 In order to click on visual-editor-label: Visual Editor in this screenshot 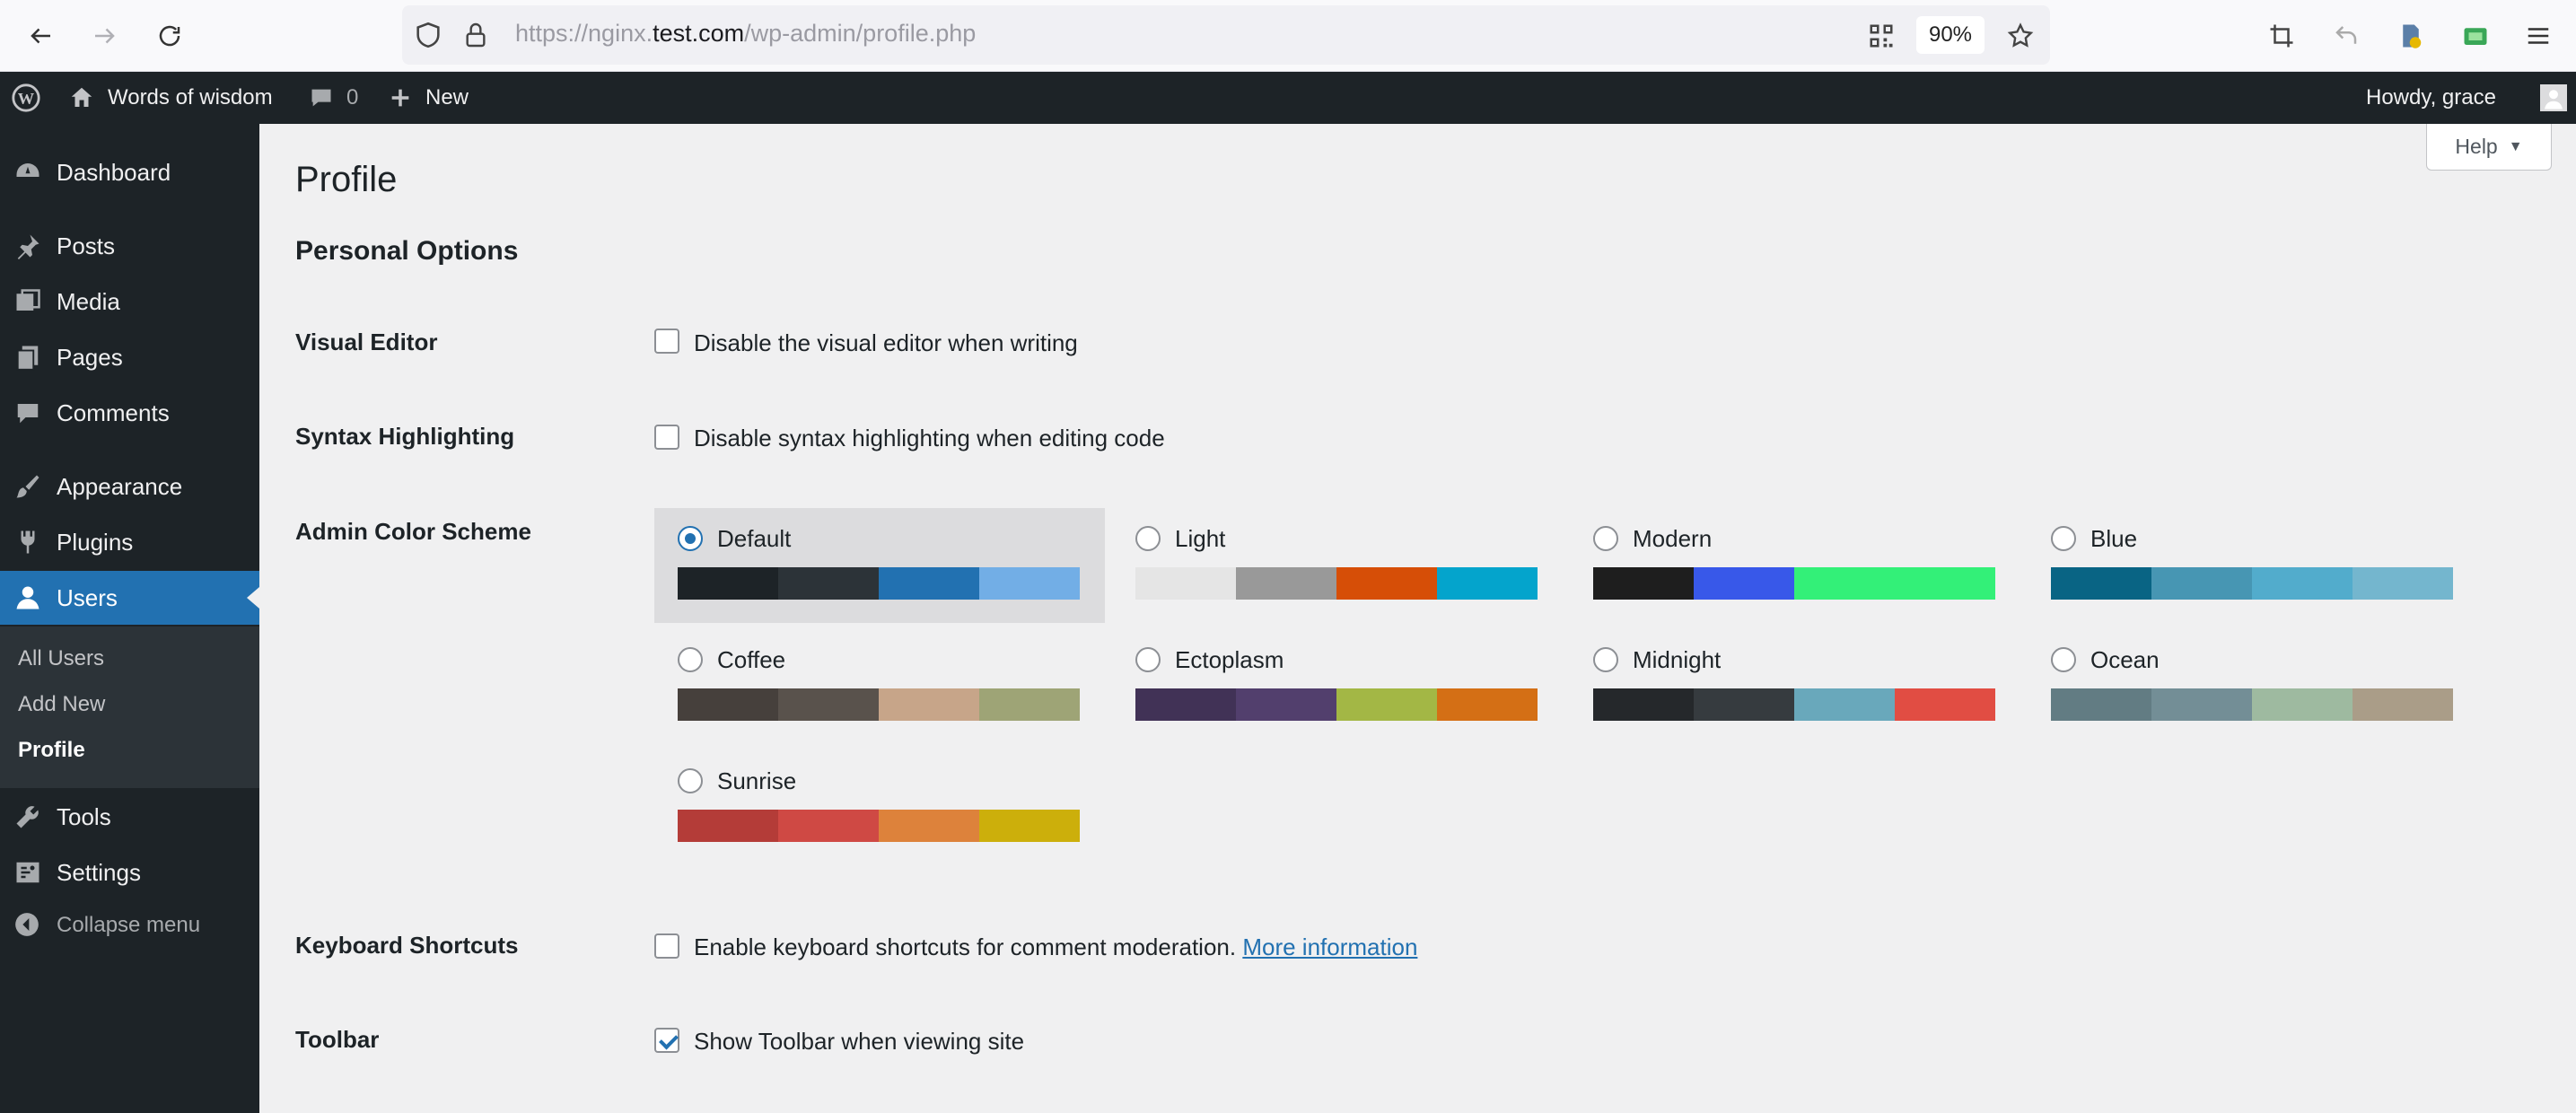, I will do `click(366, 342)`.